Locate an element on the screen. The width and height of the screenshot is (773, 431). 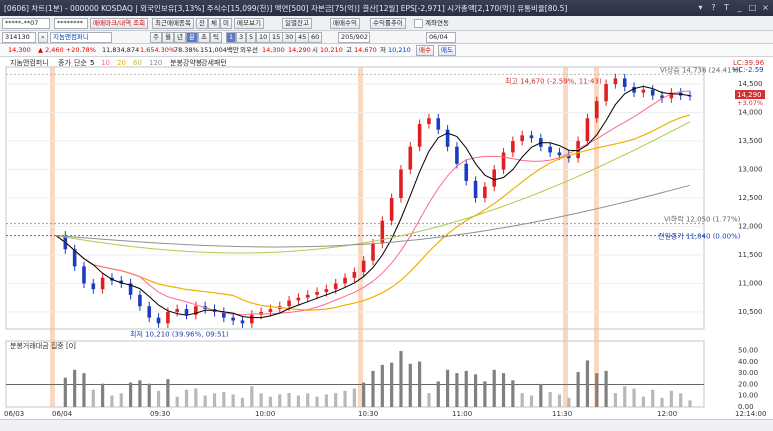
legend-item-7: 분봉강약봉 is located at coordinates (186, 62).